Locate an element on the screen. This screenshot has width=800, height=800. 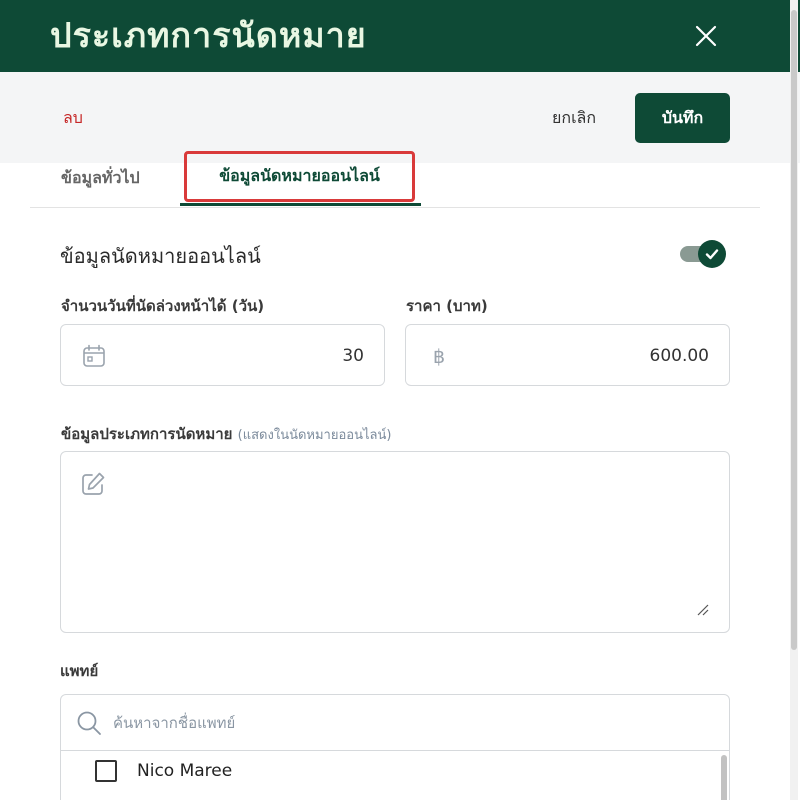
cancel-button: ยกเลิก is located at coordinates (574, 118).